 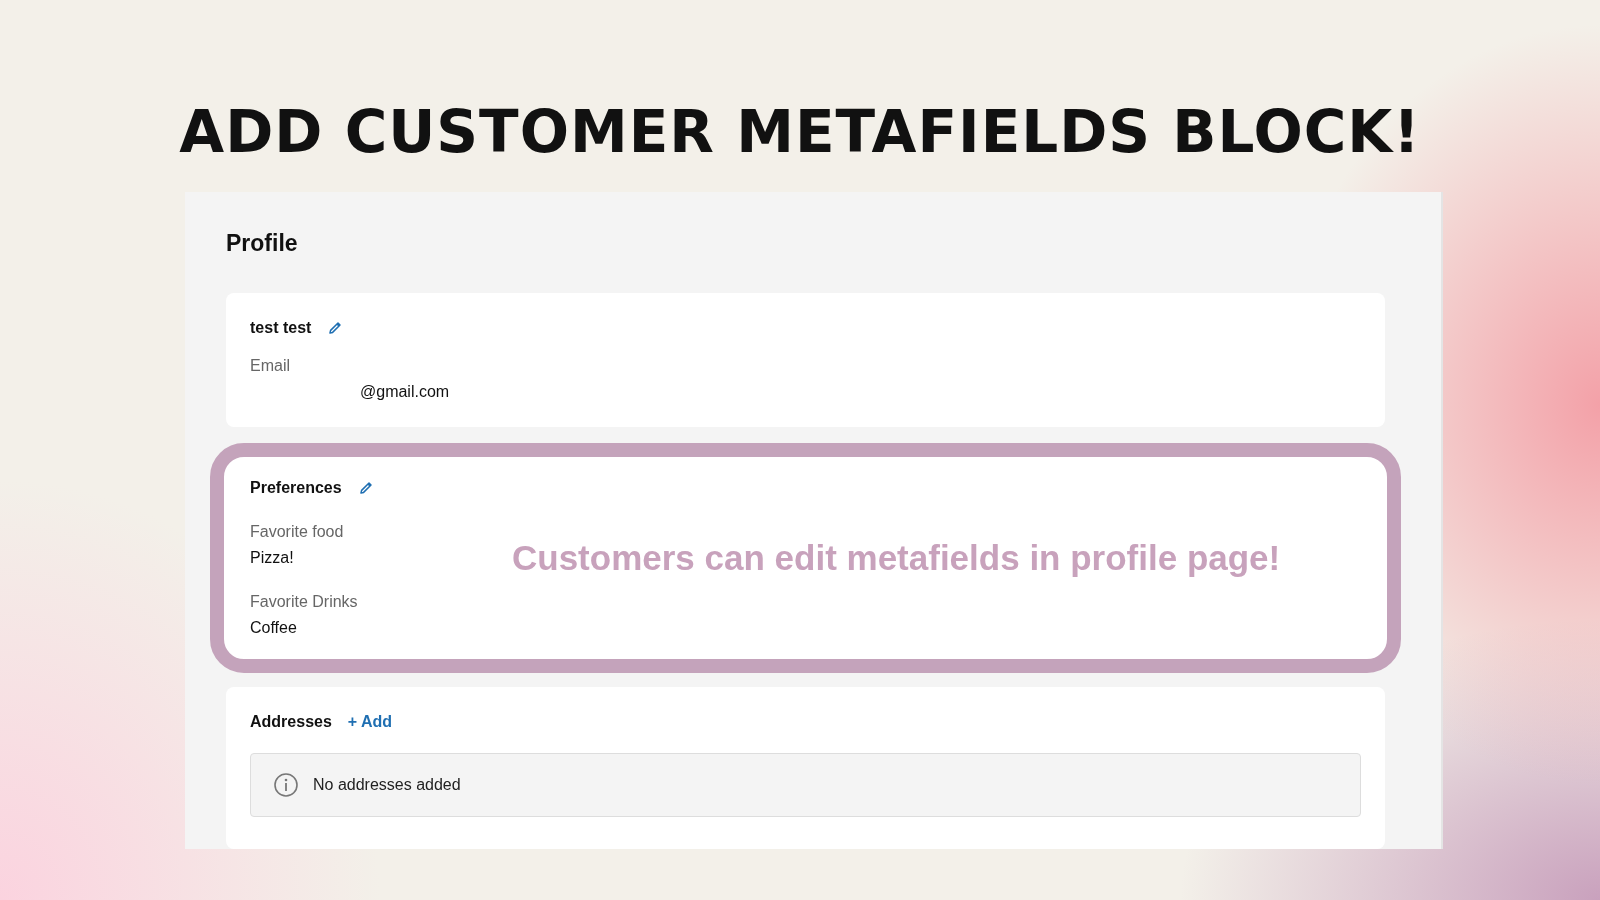 What do you see at coordinates (297, 532) in the screenshot?
I see `field-label: Favorite food` at bounding box center [297, 532].